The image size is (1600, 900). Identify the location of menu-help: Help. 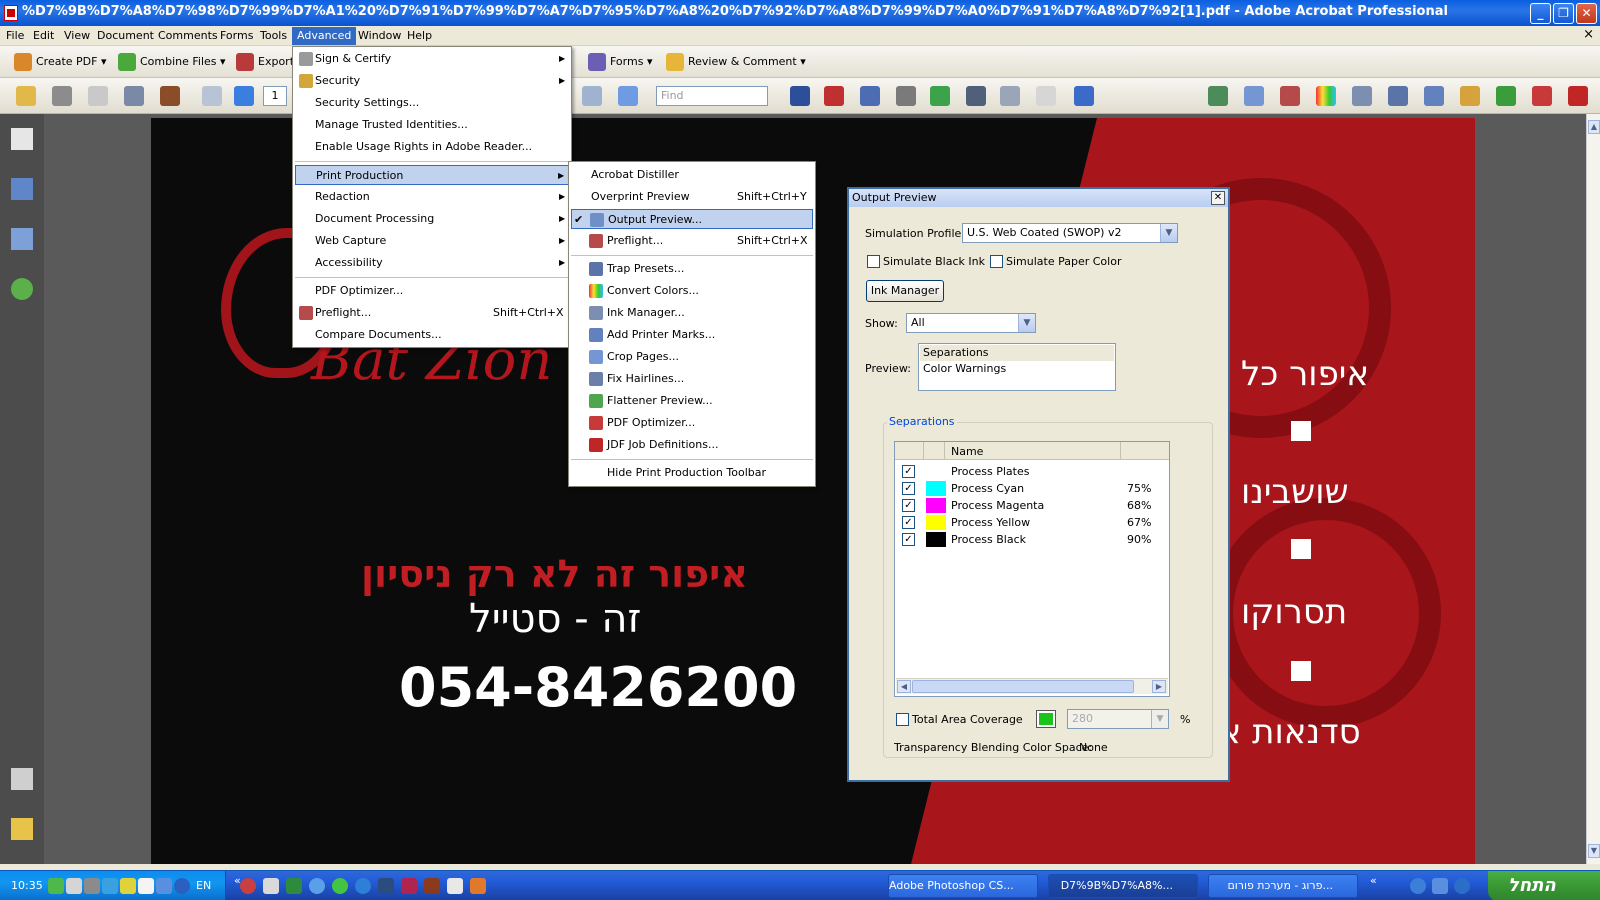
(419, 36).